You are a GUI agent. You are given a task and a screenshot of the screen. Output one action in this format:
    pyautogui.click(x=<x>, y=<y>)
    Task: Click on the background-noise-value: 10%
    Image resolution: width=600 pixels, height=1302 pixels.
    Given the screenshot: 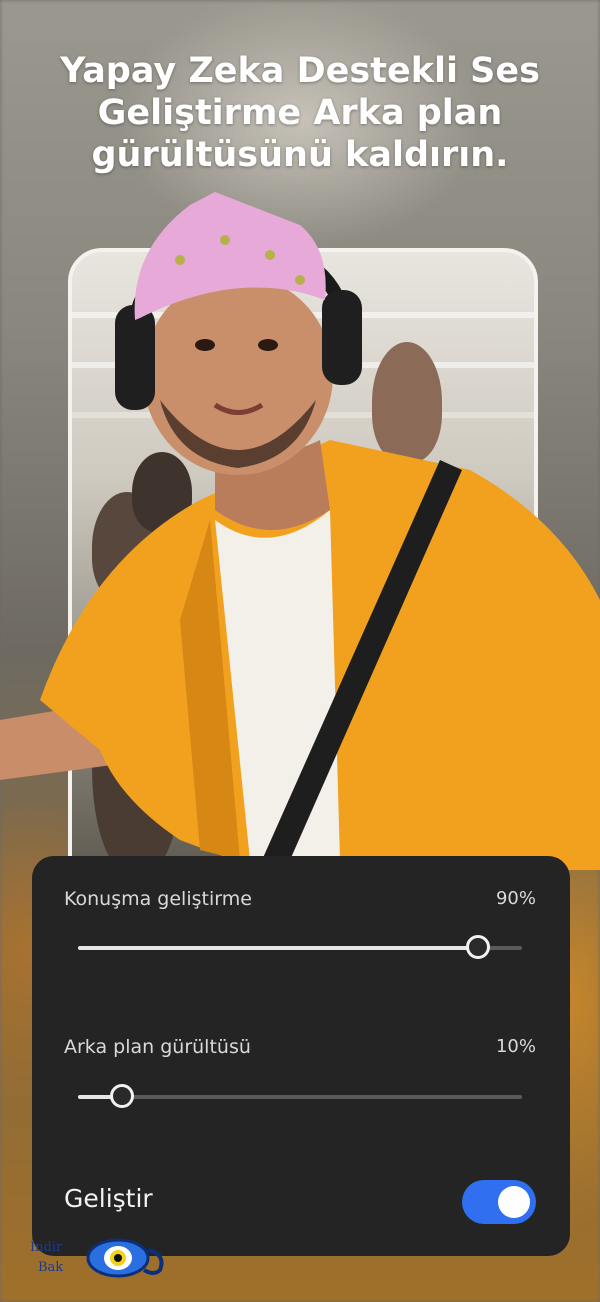 What is the action you would take?
    pyautogui.click(x=515, y=1046)
    